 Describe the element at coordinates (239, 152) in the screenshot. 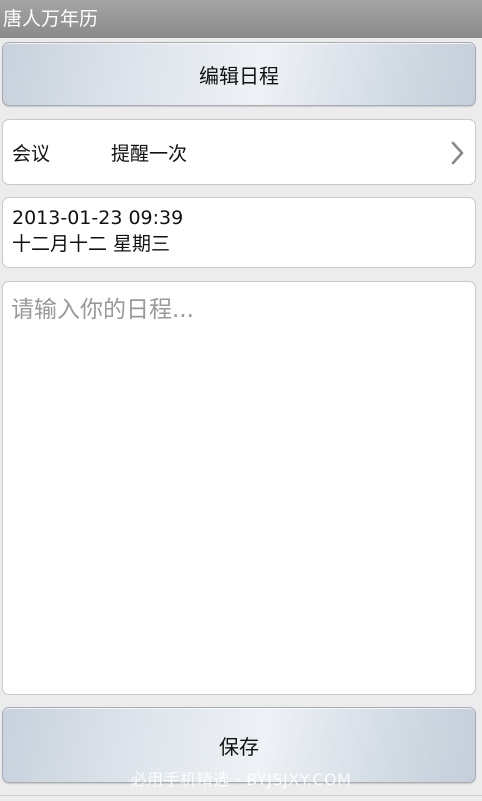

I see `reminder-setting-row: 会议 提醒一次` at that location.